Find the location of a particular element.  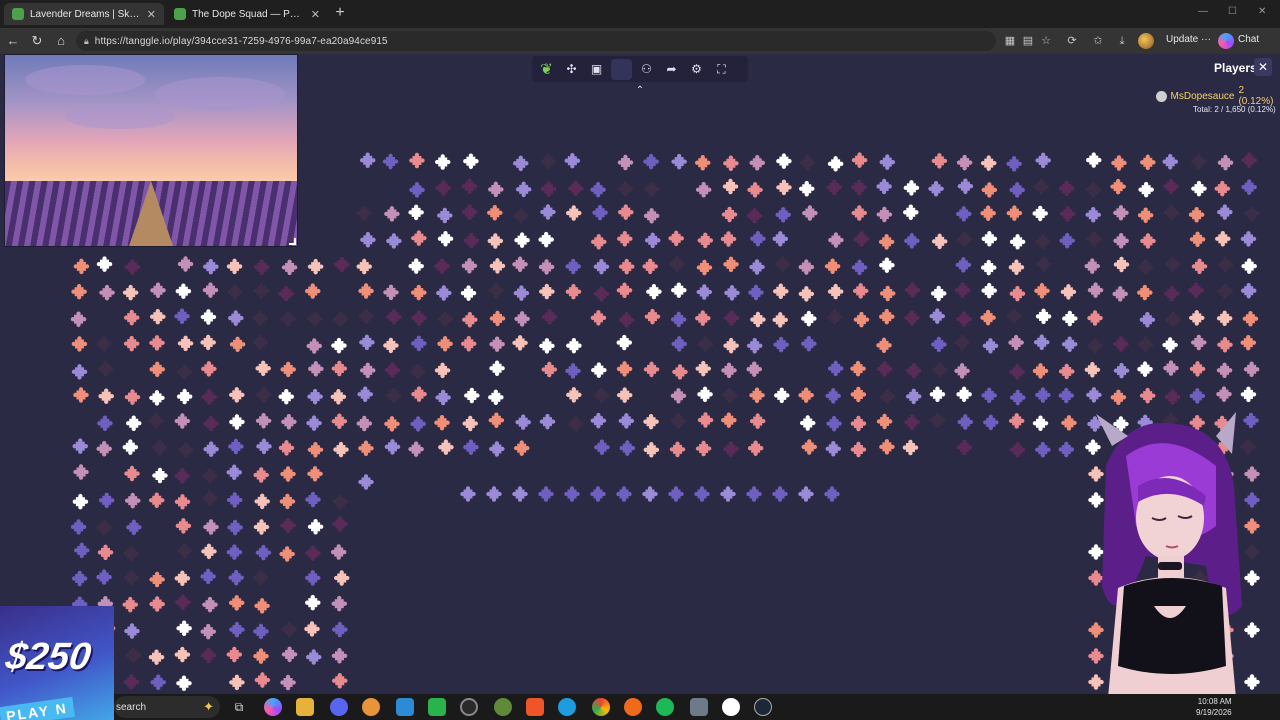

firefox-icon is located at coordinates (633, 707).